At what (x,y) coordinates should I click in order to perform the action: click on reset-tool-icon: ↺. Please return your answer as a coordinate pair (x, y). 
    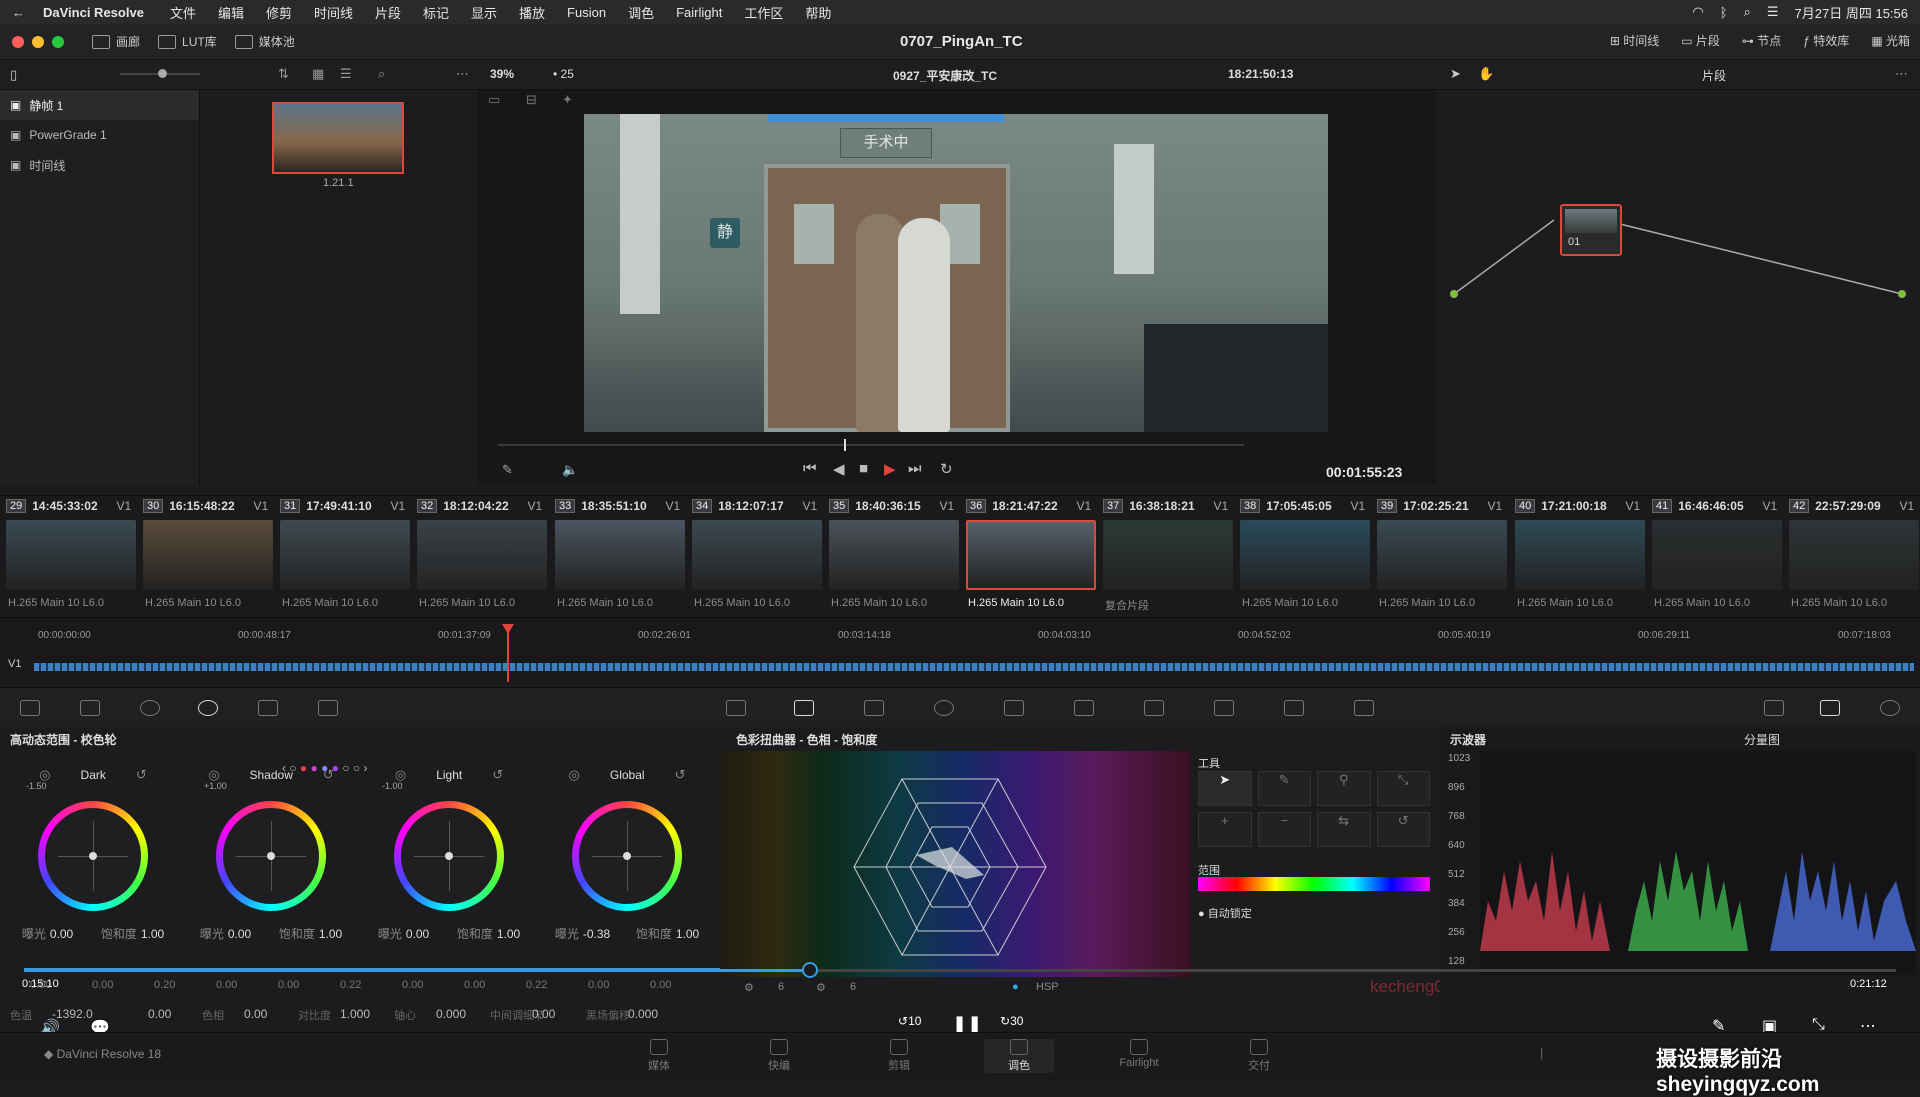
    Looking at the image, I should click on (1403, 829).